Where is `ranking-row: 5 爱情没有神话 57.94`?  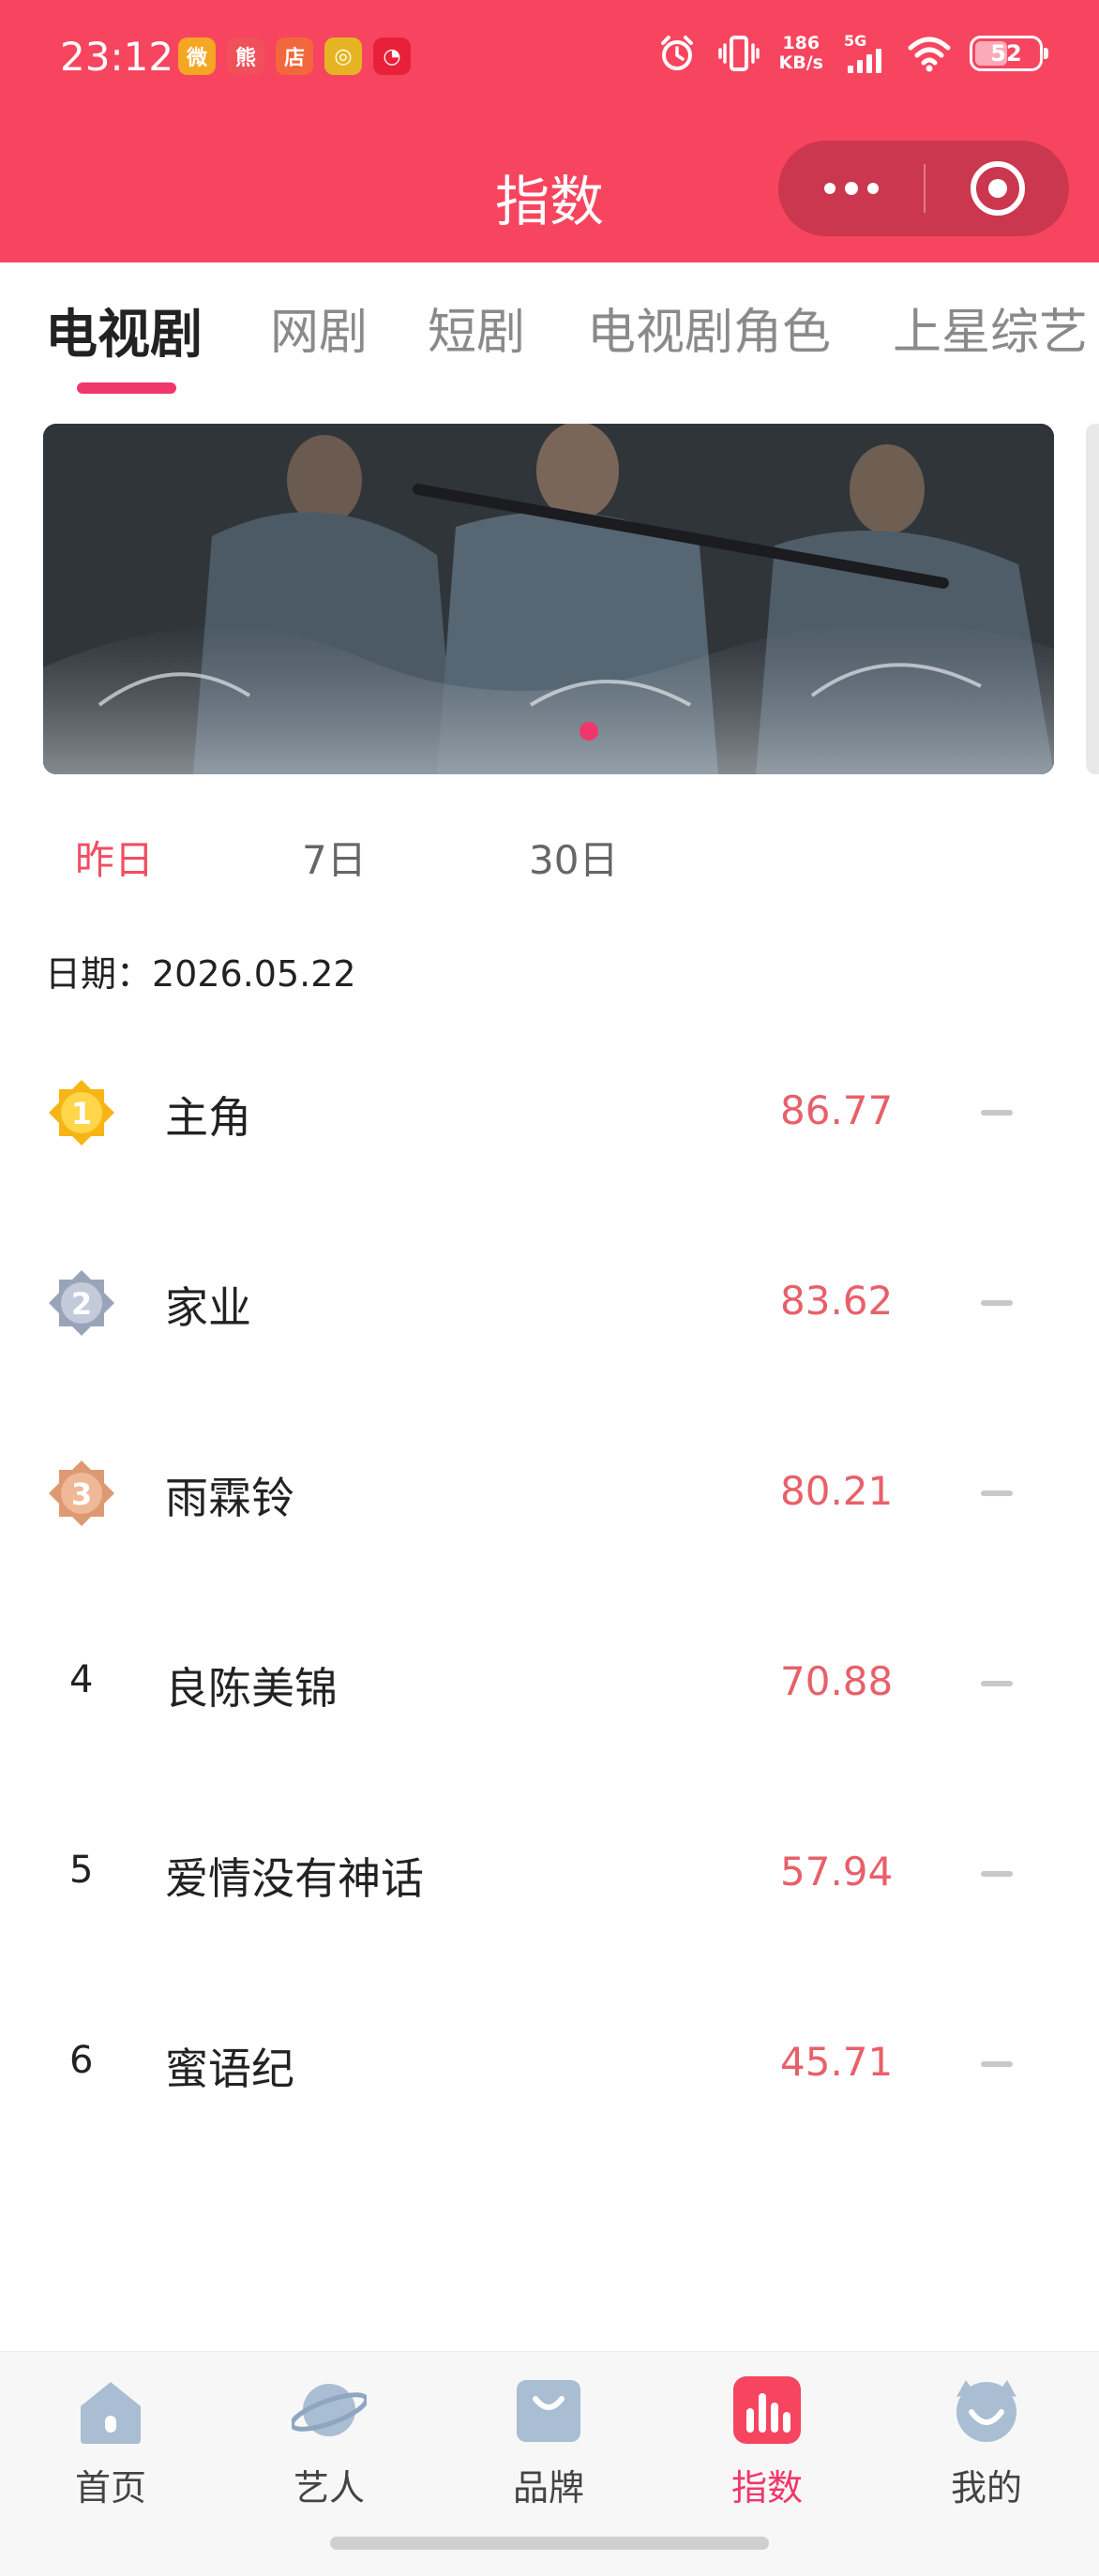
ranking-row: 5 爱情没有神话 57.94 is located at coordinates (549, 1934).